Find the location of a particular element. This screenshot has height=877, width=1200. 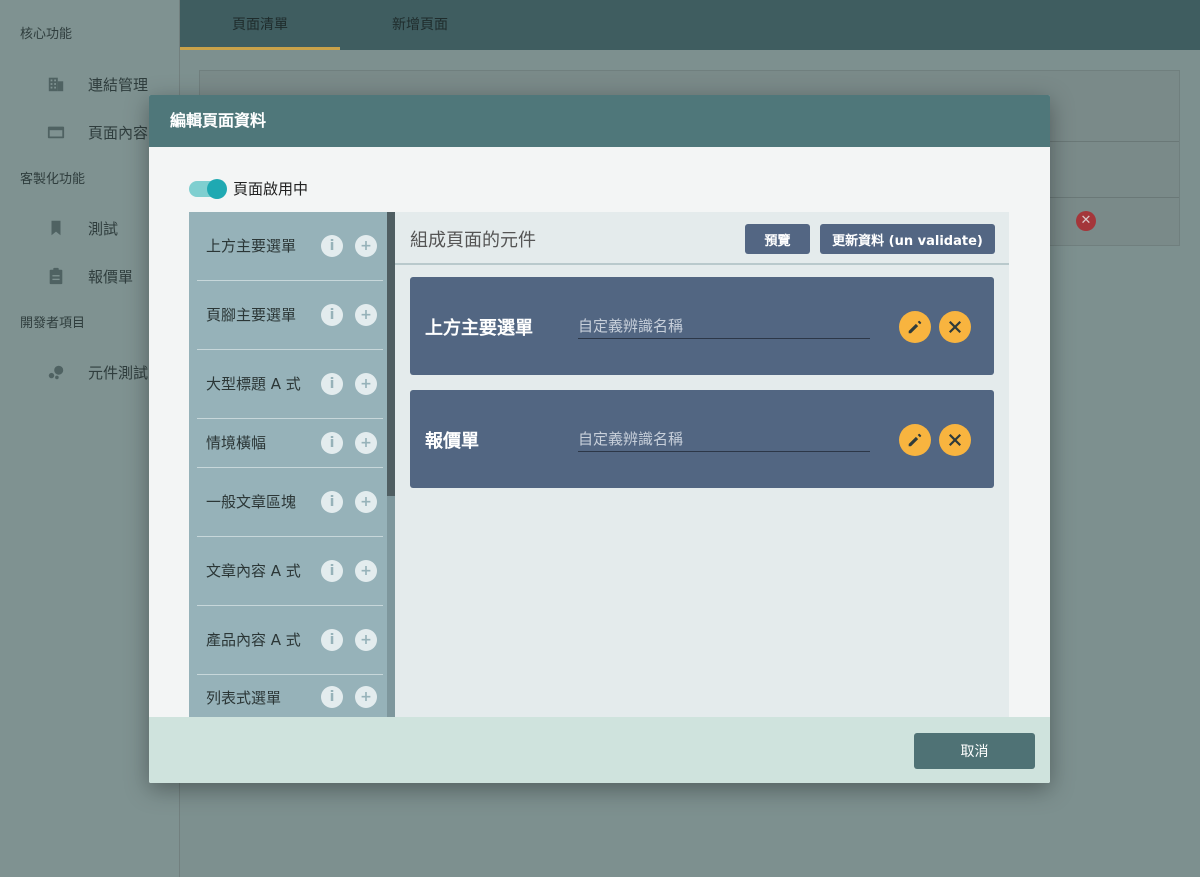

toggle-label: 頁面啟用中 is located at coordinates (271, 189).